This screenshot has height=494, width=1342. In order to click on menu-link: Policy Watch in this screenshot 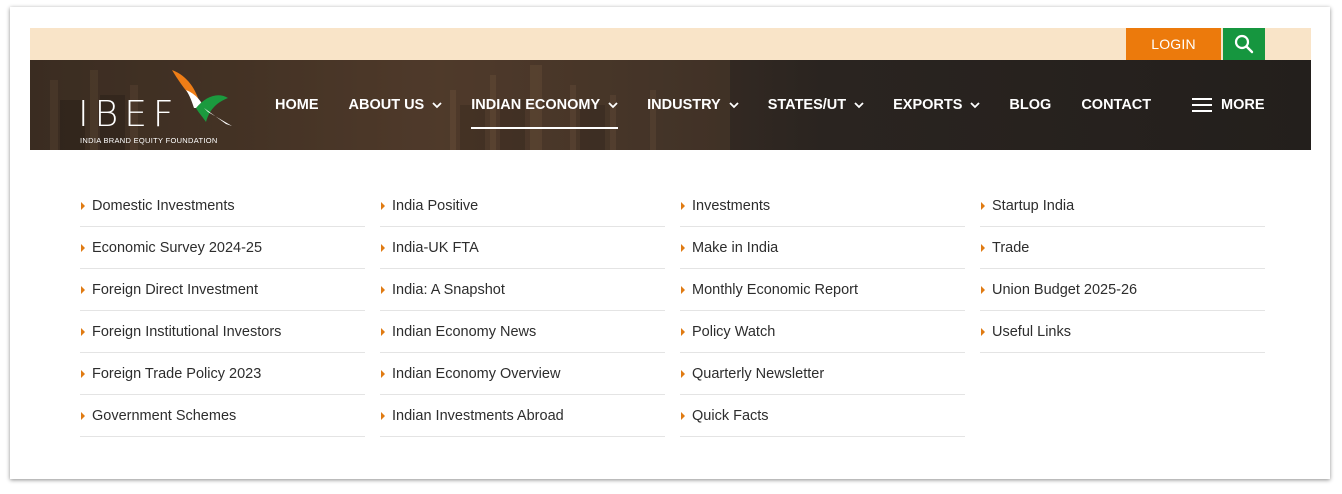, I will do `click(822, 332)`.